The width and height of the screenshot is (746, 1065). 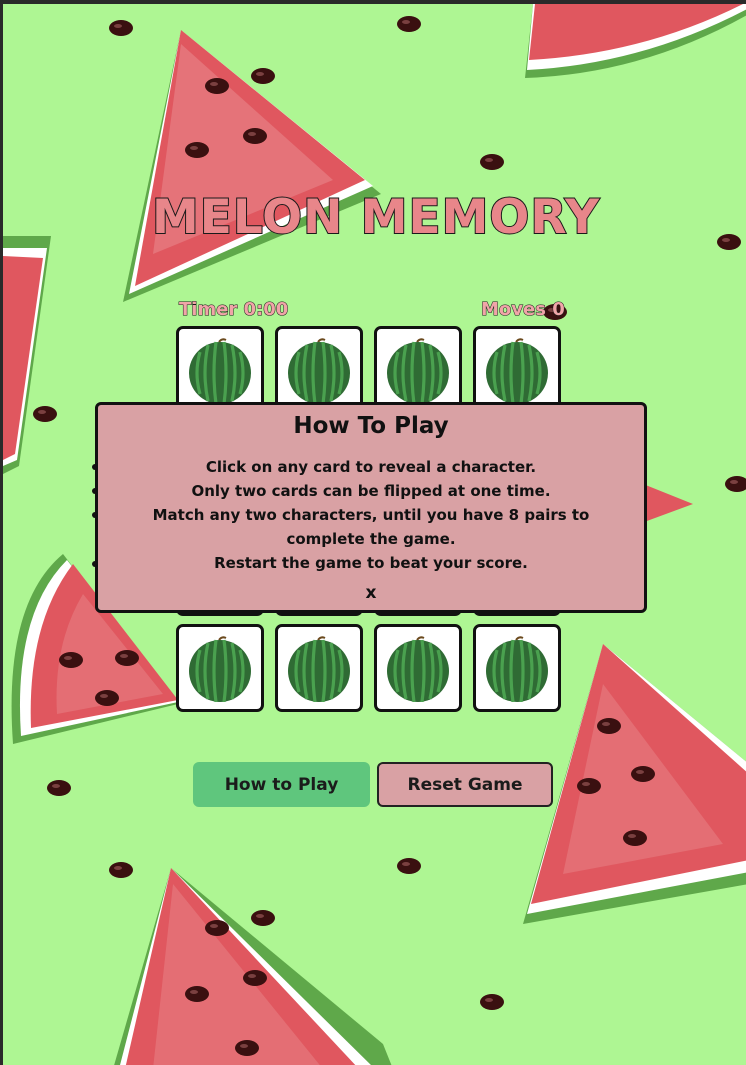 I want to click on modal-close-button: x, so click(x=371, y=593).